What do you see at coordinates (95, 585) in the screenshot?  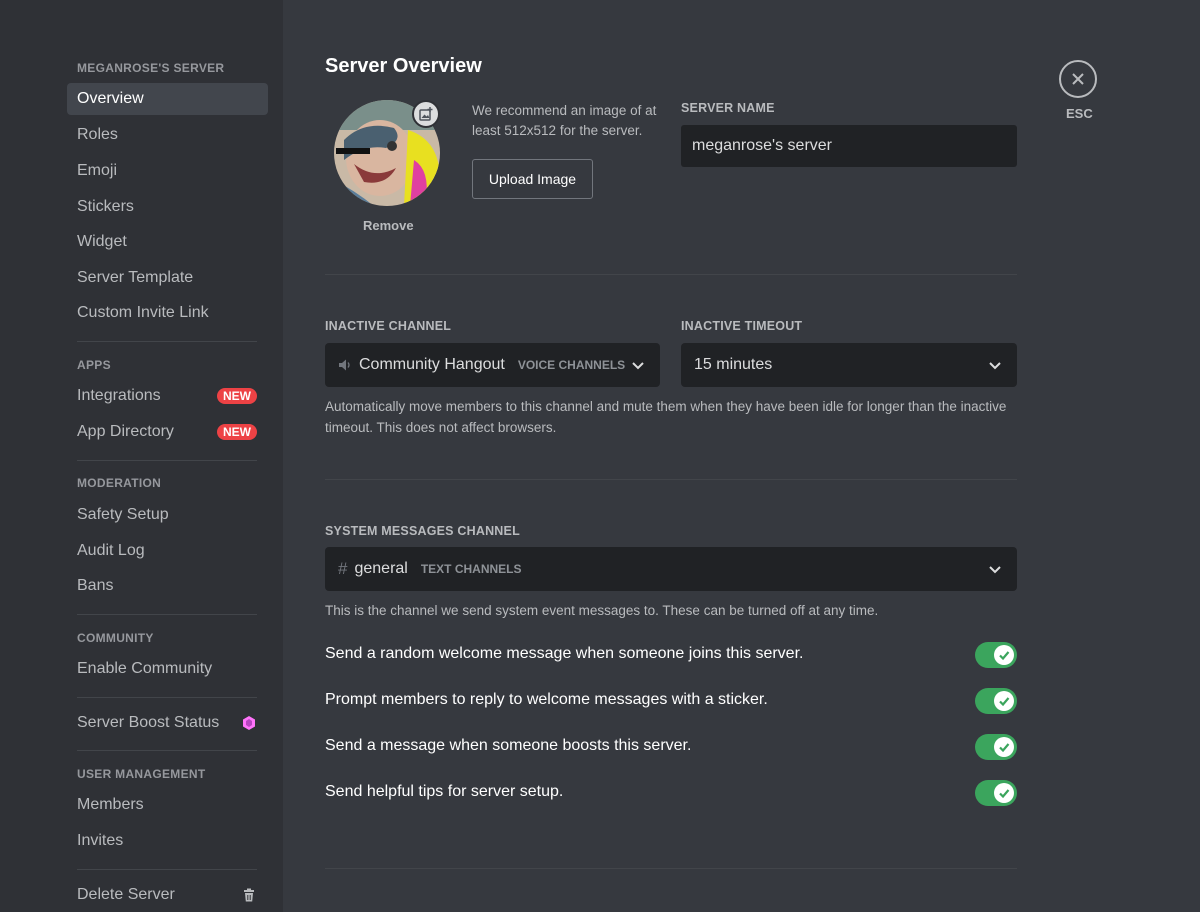 I see `sidebar-item-label: Bans` at bounding box center [95, 585].